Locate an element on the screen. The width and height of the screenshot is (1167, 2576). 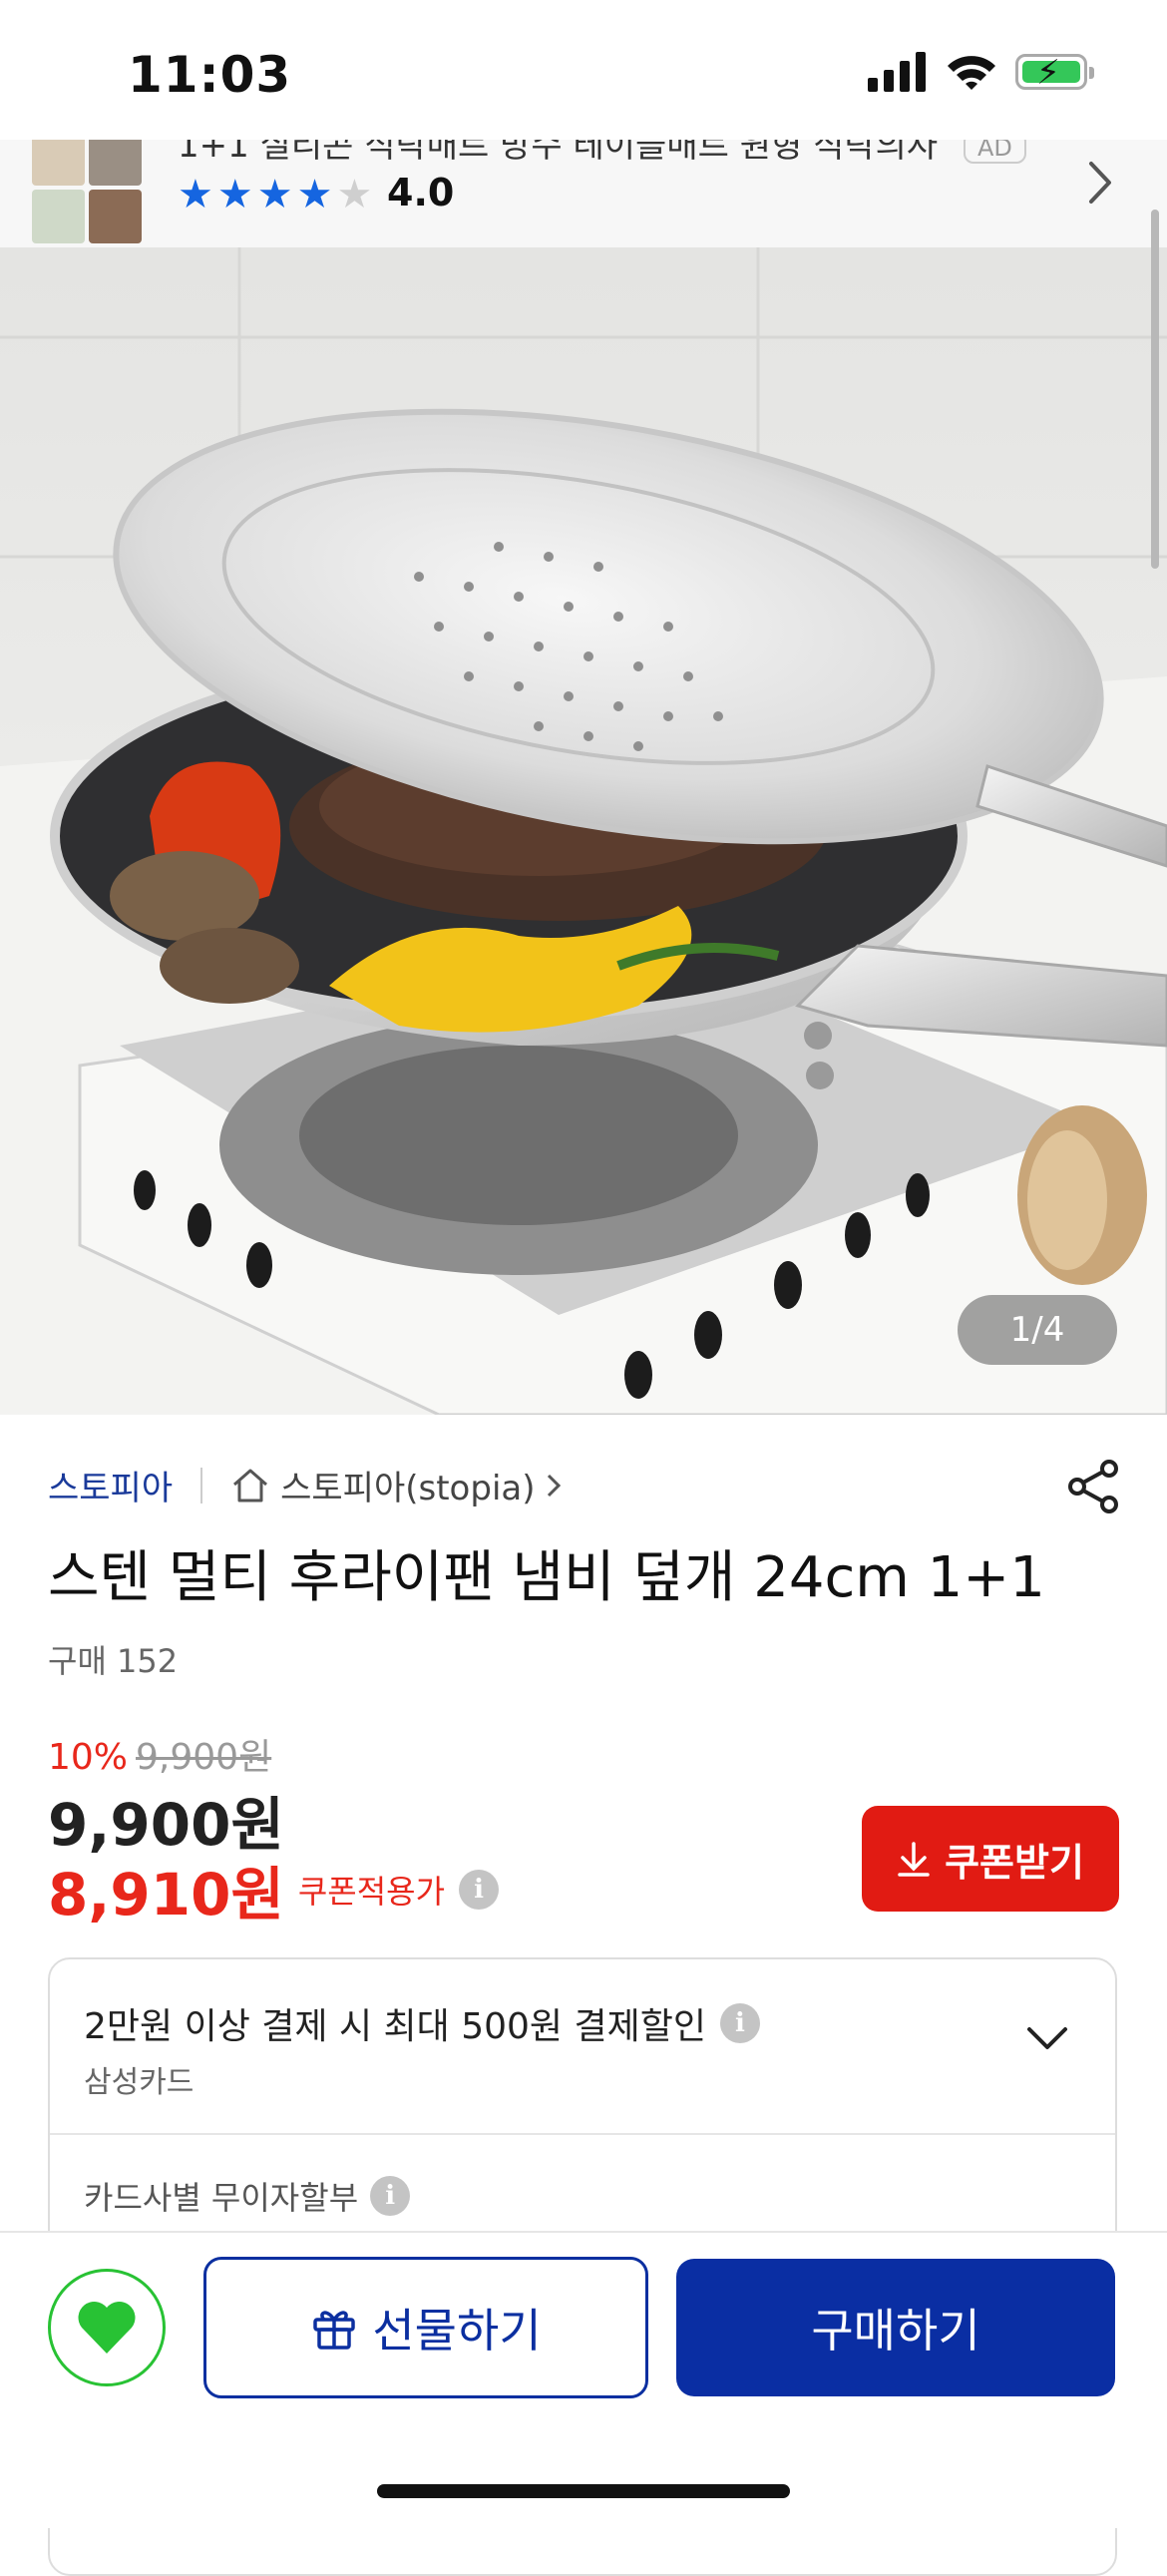
wishlist-button is located at coordinates (107, 2327).